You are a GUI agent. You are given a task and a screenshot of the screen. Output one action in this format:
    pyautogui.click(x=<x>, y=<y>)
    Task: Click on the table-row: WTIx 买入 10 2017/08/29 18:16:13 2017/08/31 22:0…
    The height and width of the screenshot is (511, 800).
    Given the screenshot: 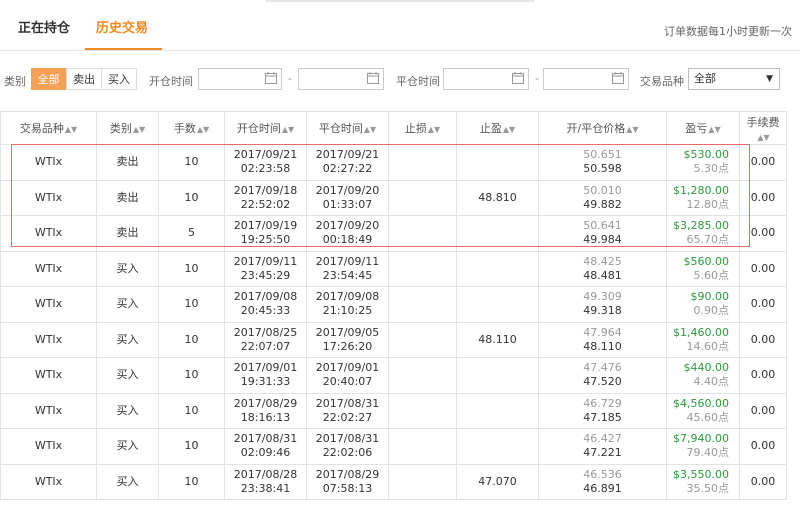 What is the action you would take?
    pyautogui.click(x=393, y=410)
    